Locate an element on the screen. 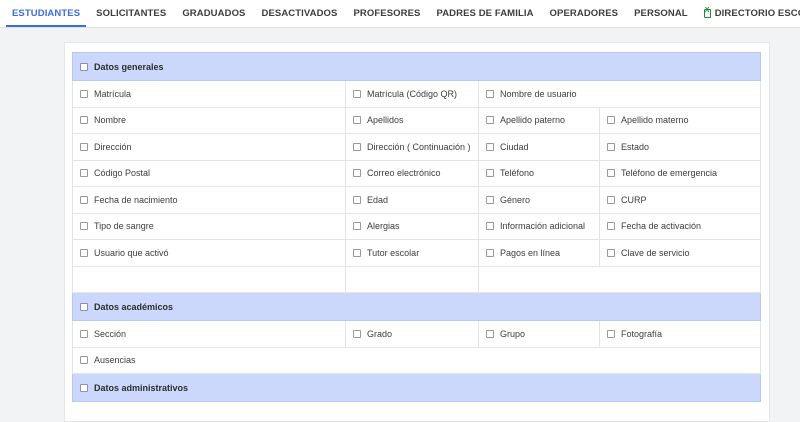 This screenshot has height=422, width=800. field-cell: Tutor escolar is located at coordinates (412, 253).